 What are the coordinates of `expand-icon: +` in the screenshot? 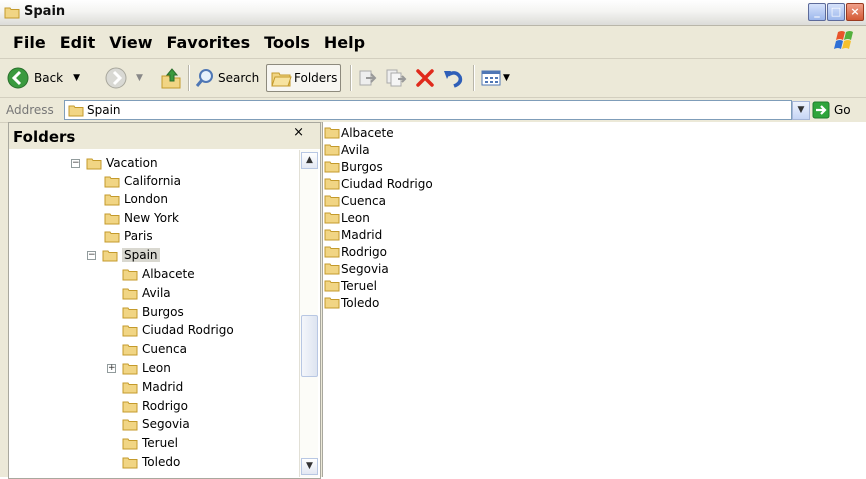 It's located at (111, 368).